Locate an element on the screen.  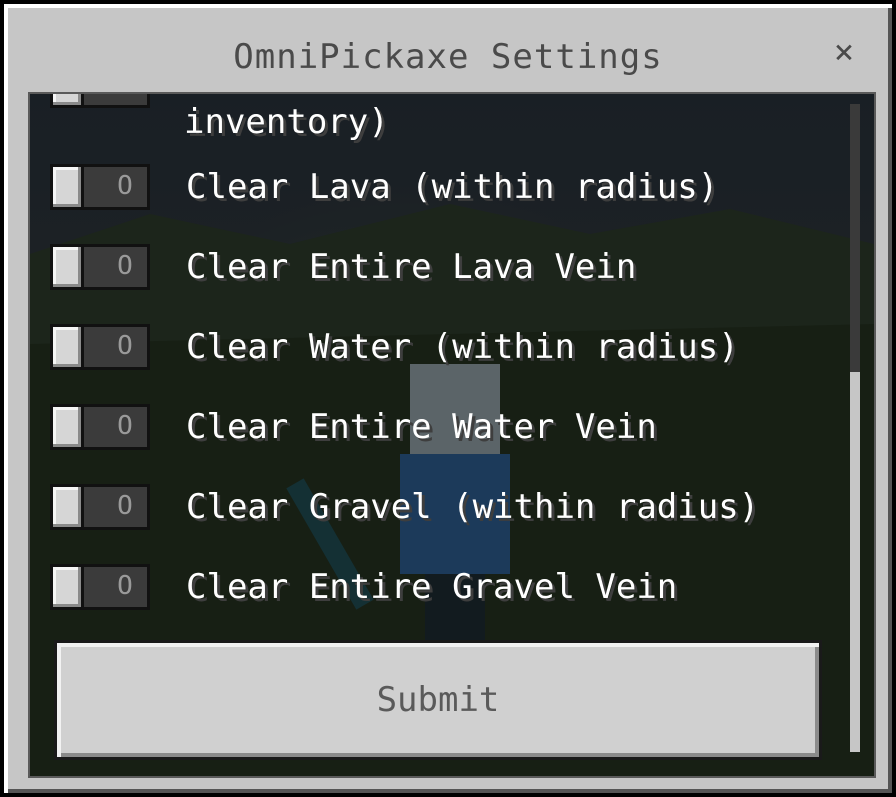
close-icon: × is located at coordinates (844, 52).